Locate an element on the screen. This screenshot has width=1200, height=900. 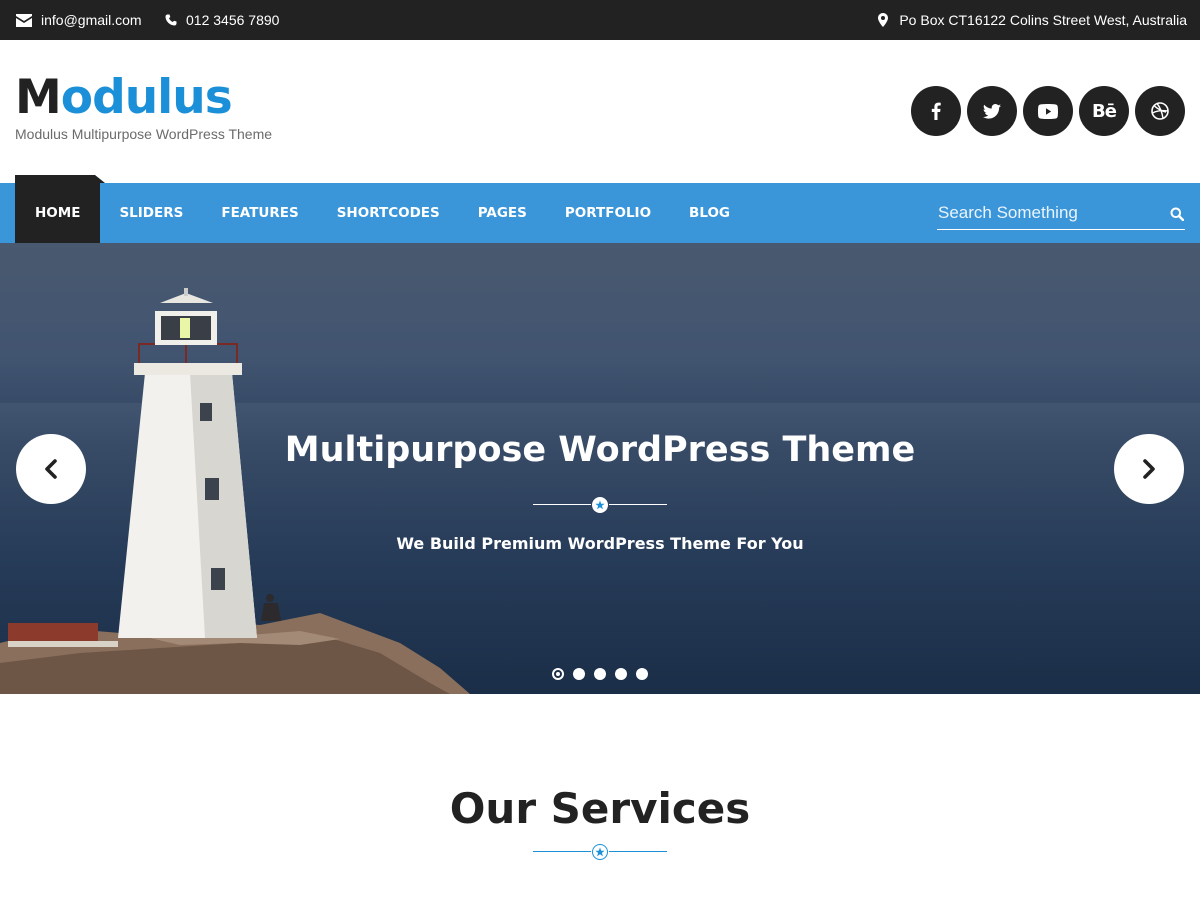
dribbble-button is located at coordinates (1160, 111).